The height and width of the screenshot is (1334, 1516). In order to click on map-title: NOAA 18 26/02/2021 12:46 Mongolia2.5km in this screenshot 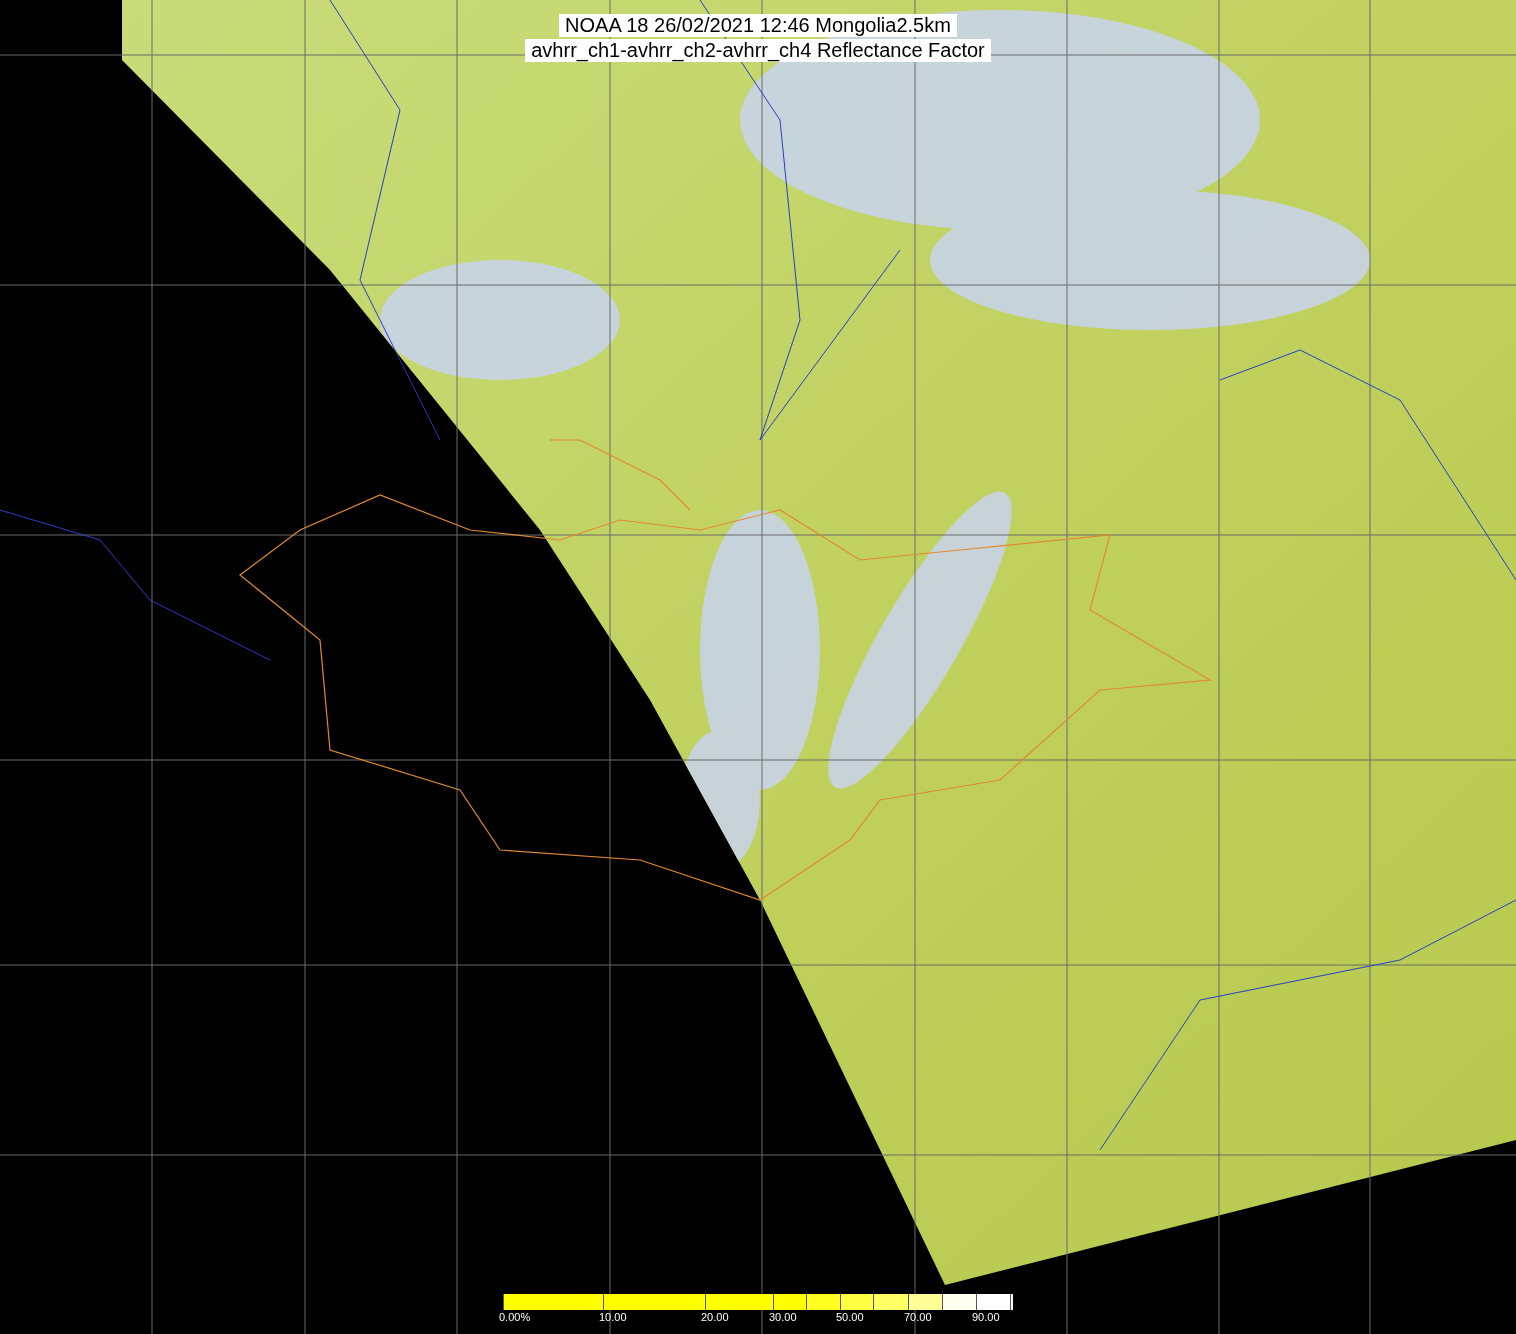, I will do `click(758, 25)`.